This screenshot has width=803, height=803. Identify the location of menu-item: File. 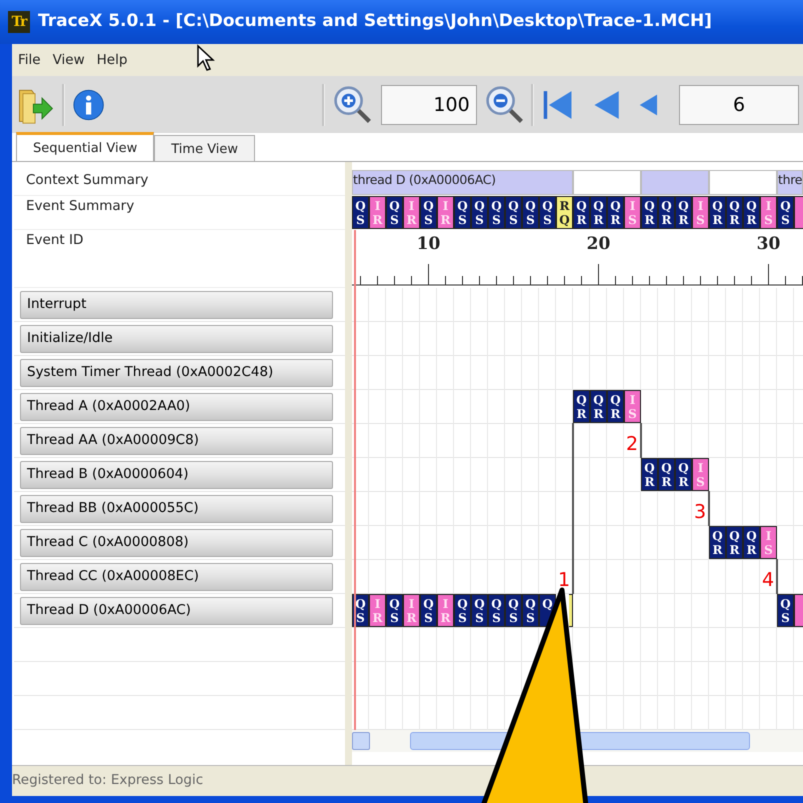
(29, 60).